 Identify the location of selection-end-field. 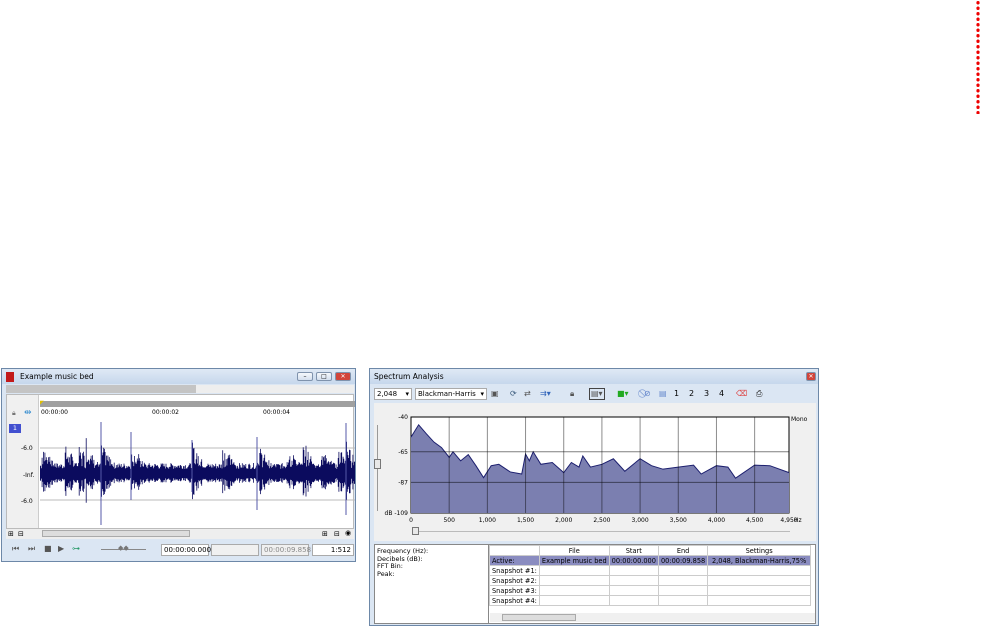
(235, 550).